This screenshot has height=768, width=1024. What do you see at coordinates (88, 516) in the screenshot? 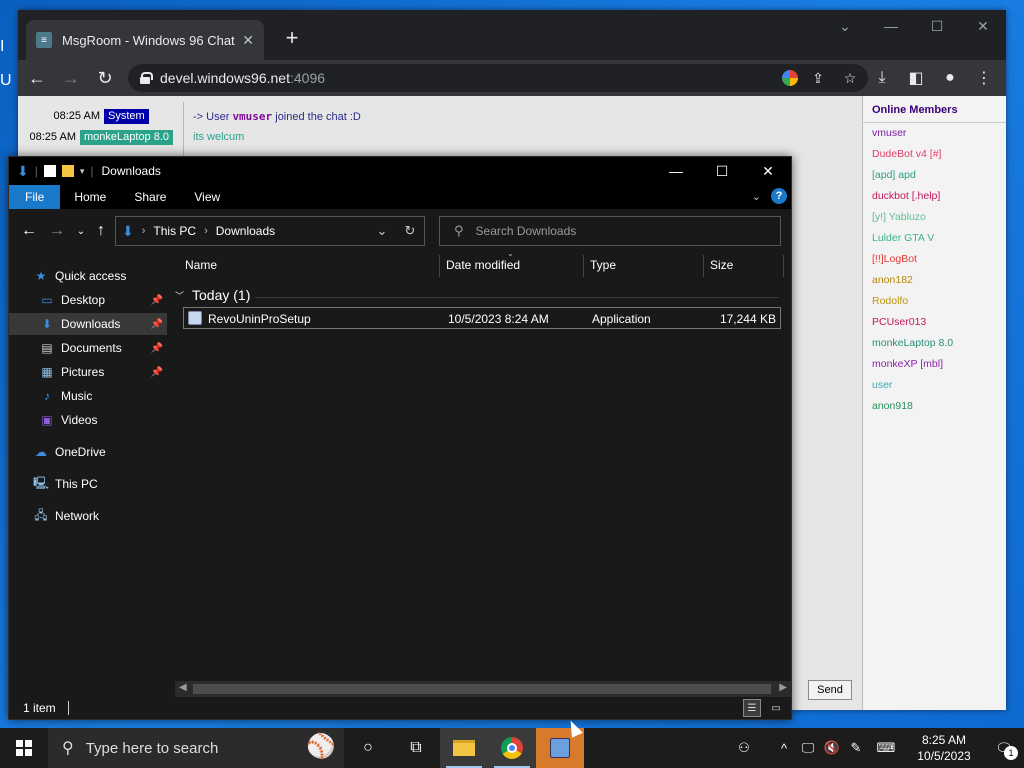
I see `nav-item-network: 🖧 Network` at bounding box center [88, 516].